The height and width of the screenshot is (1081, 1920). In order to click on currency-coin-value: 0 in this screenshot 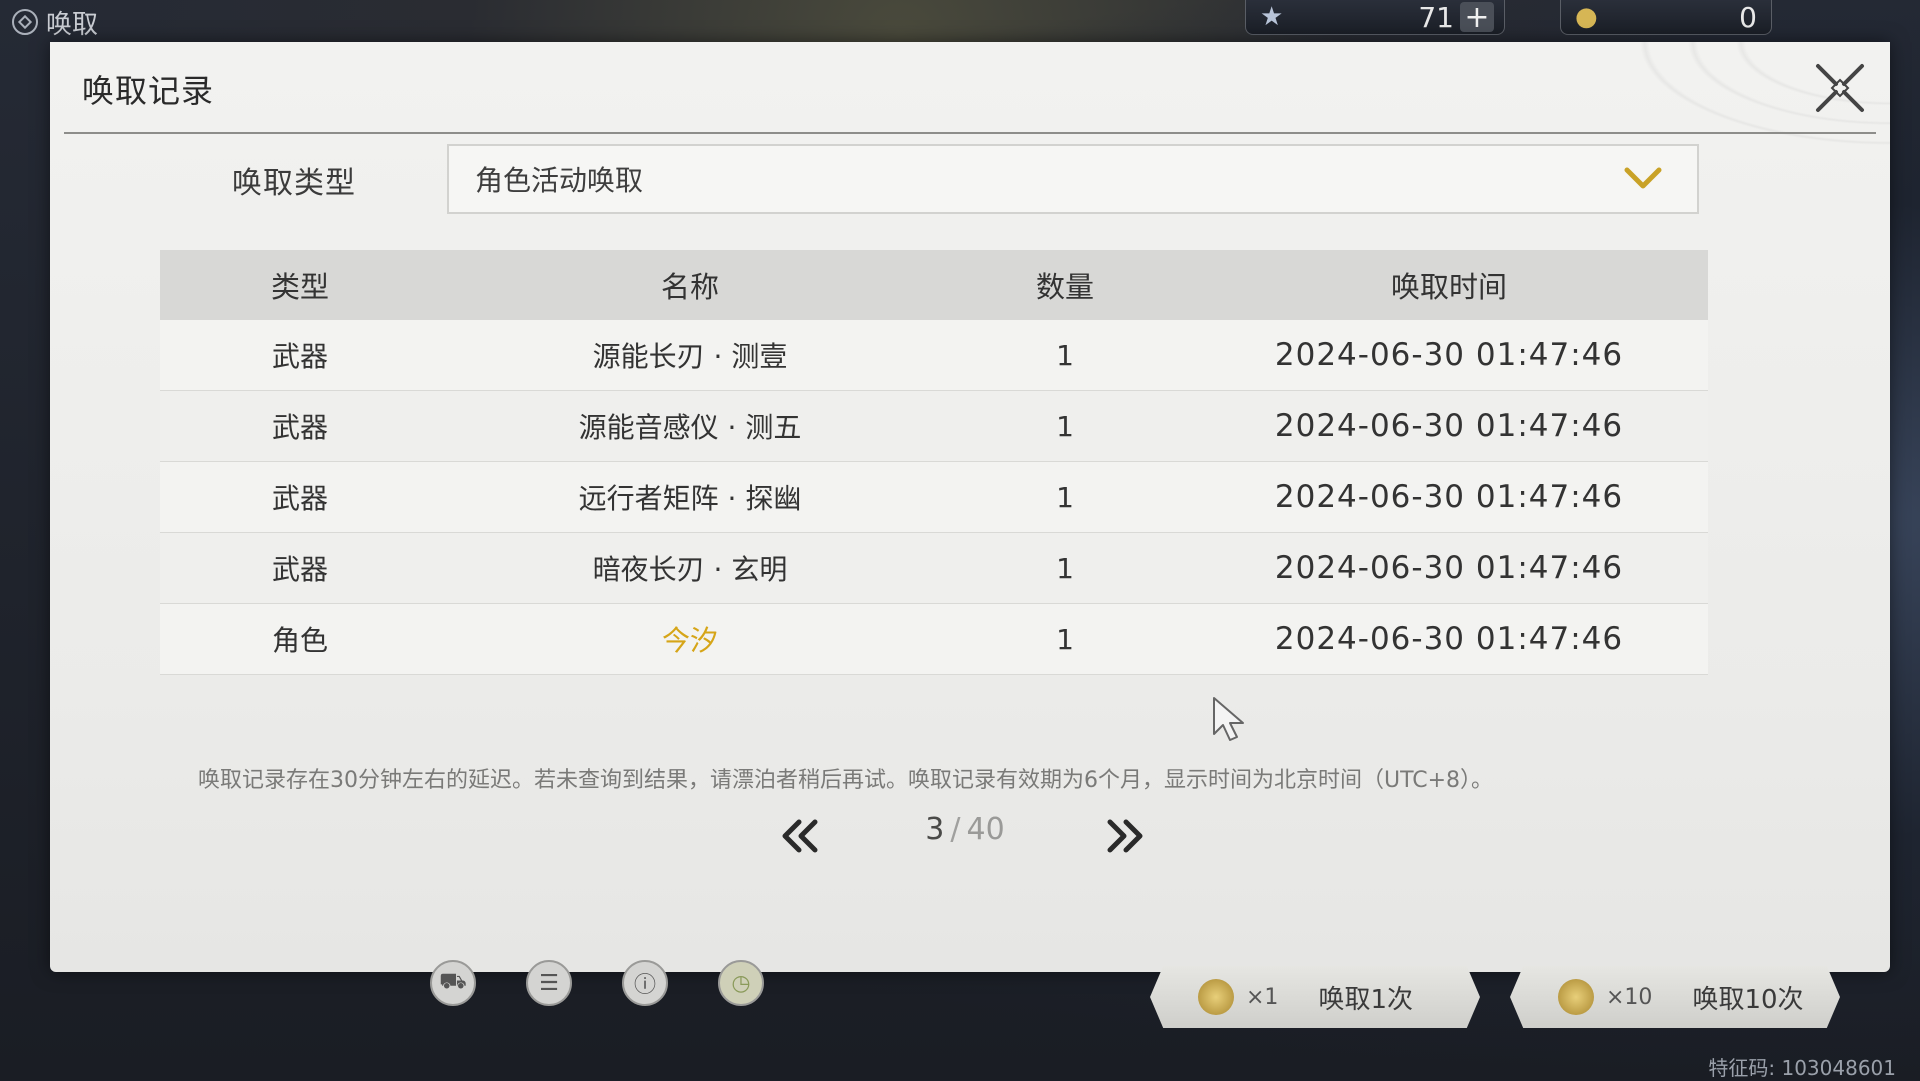, I will do `click(1748, 17)`.